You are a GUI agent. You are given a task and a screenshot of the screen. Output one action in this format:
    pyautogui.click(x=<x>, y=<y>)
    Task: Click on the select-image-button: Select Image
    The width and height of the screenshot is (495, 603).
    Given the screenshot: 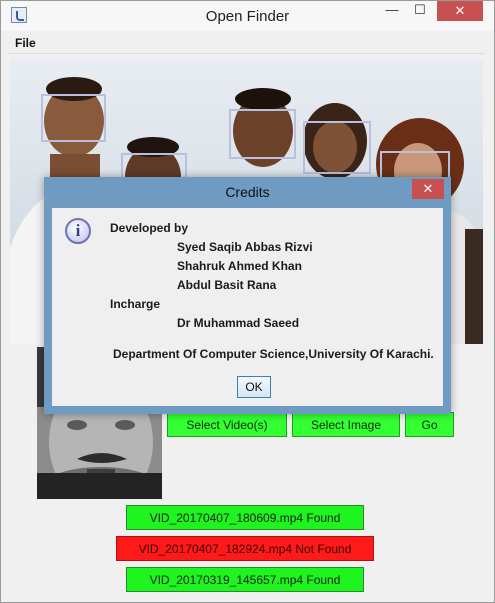 What is the action you would take?
    pyautogui.click(x=346, y=424)
    